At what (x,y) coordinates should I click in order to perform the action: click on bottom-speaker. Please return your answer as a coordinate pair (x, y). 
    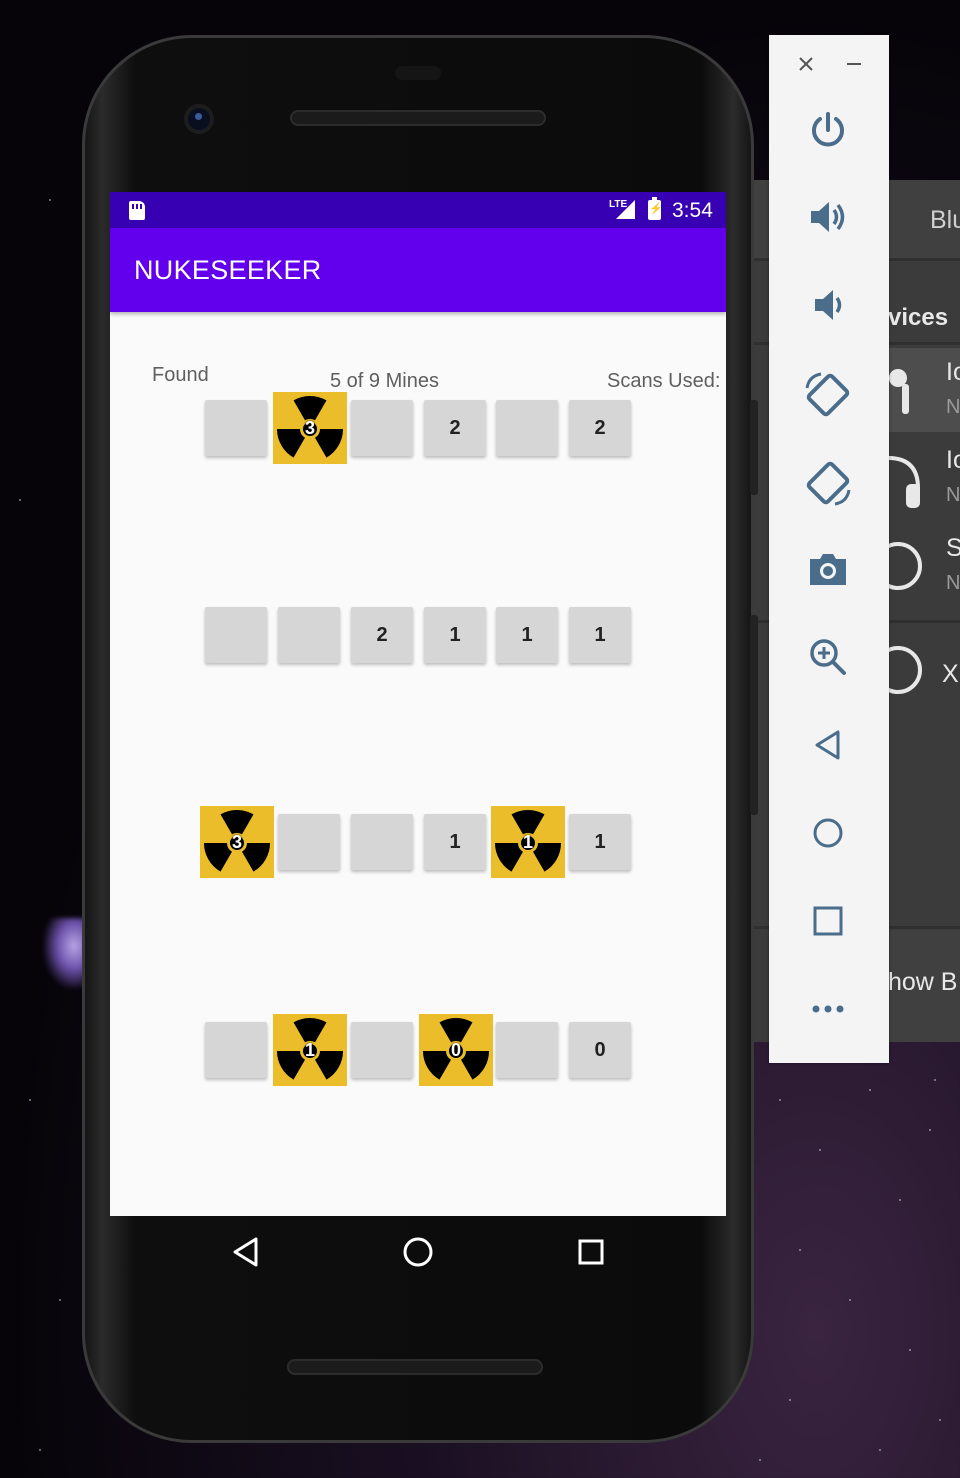
    Looking at the image, I should click on (415, 1367).